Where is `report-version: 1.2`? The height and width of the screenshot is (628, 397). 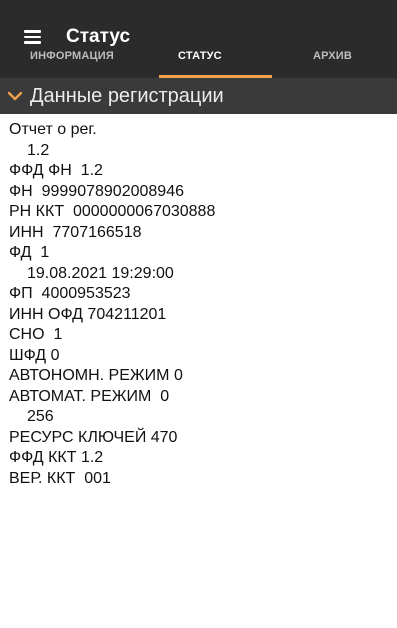 report-version: 1.2 is located at coordinates (38, 150).